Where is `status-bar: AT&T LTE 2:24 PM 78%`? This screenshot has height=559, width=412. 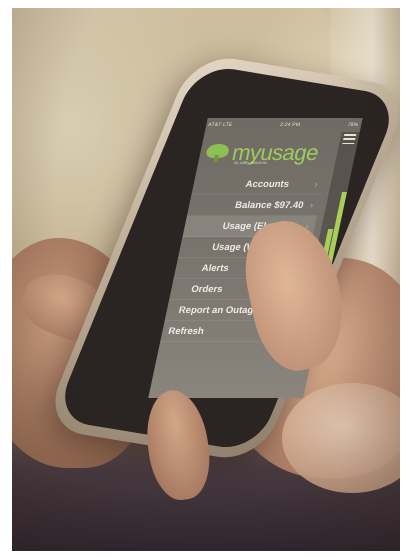
status-bar: AT&T LTE 2:24 PM 78% is located at coordinates (283, 125).